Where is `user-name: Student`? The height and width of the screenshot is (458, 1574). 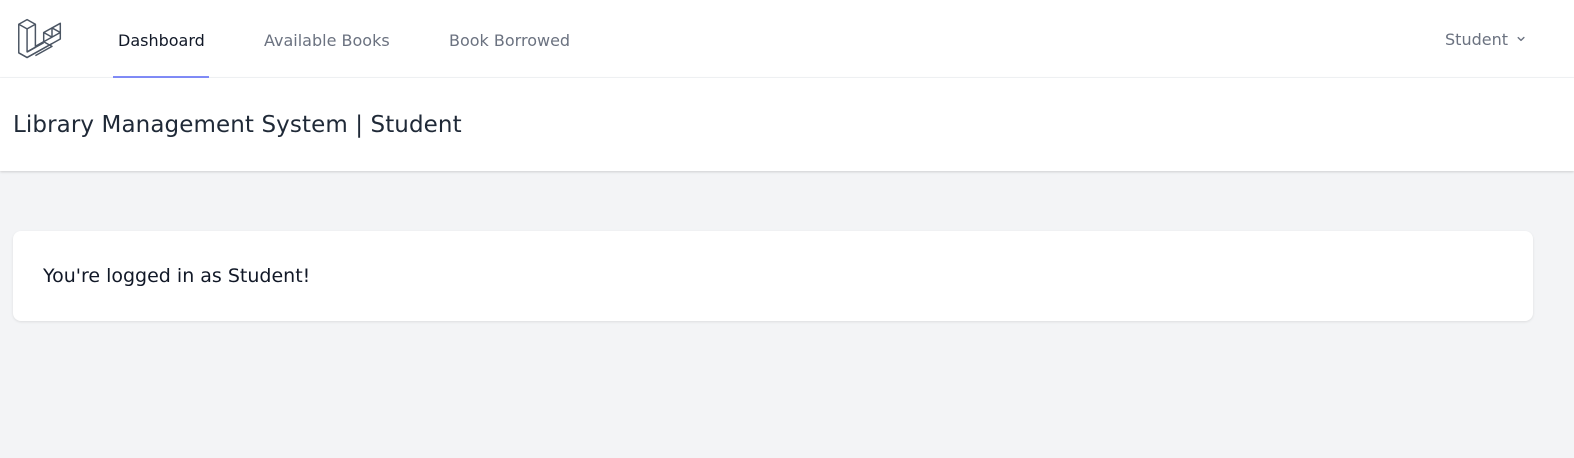 user-name: Student is located at coordinates (1476, 39).